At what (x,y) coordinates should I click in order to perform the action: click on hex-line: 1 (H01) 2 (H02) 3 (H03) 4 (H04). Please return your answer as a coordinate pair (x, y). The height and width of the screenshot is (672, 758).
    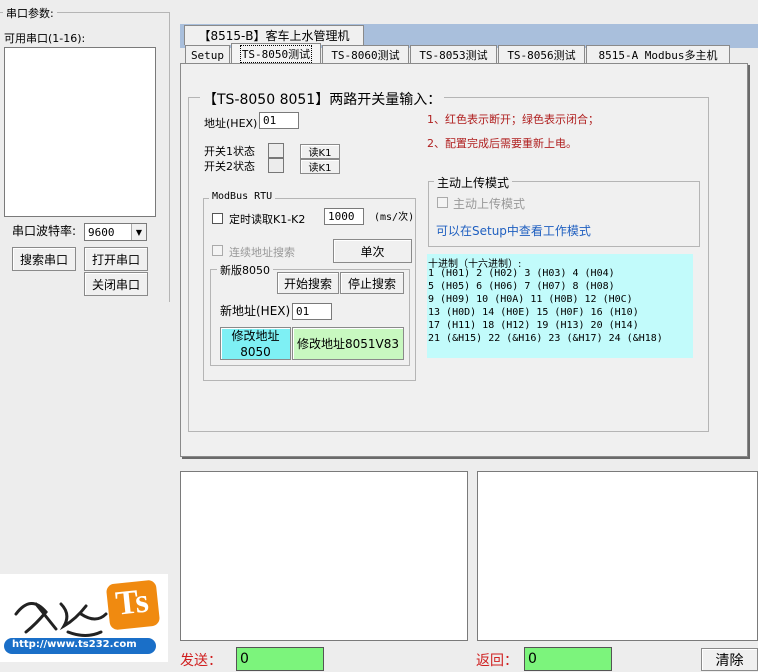
    Looking at the image, I should click on (521, 273).